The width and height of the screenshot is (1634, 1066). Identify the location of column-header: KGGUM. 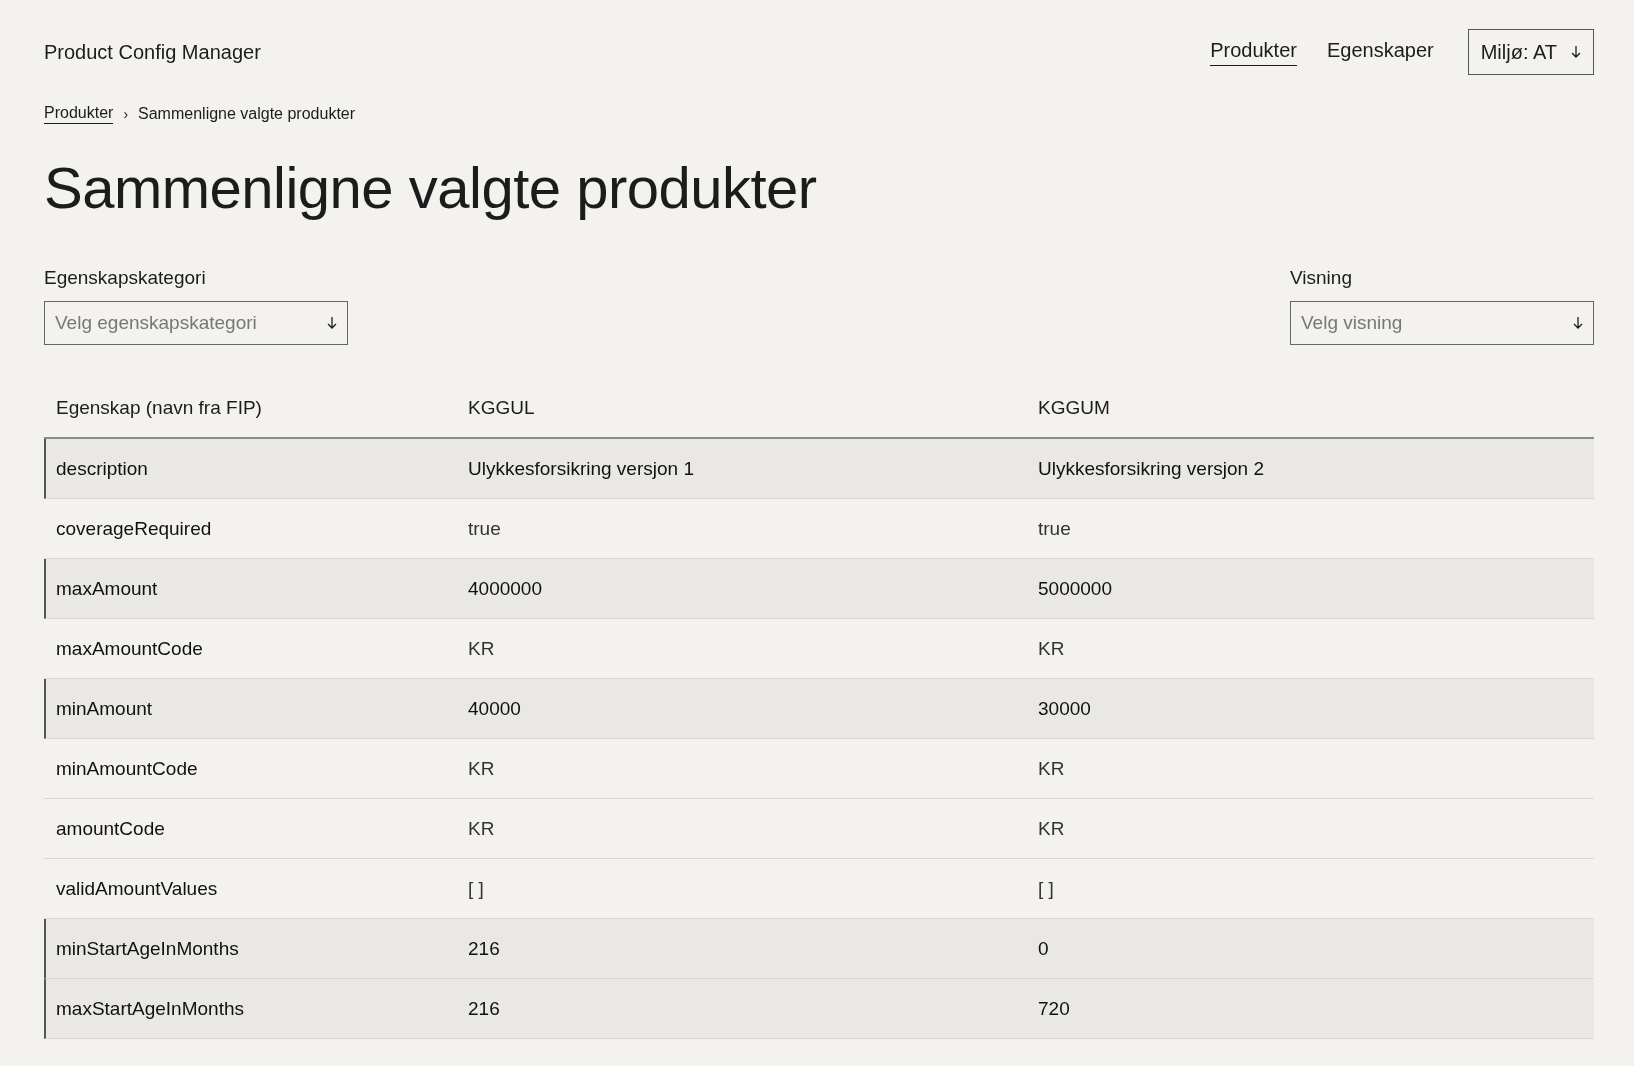
(1074, 408).